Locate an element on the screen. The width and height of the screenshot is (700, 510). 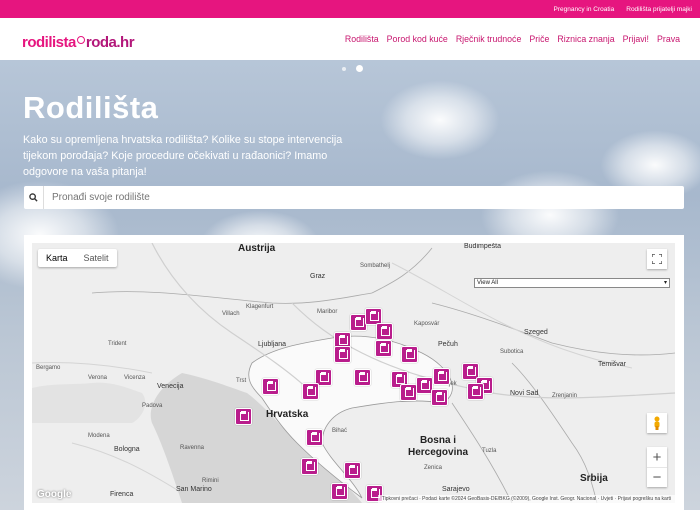
chevron-down-icon: ▾ is located at coordinates (665, 283).